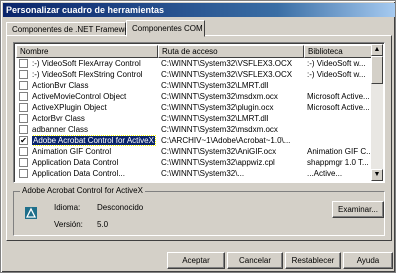  What do you see at coordinates (79, 96) in the screenshot?
I see `row-name-text: ActiveMovieControl Object` at bounding box center [79, 96].